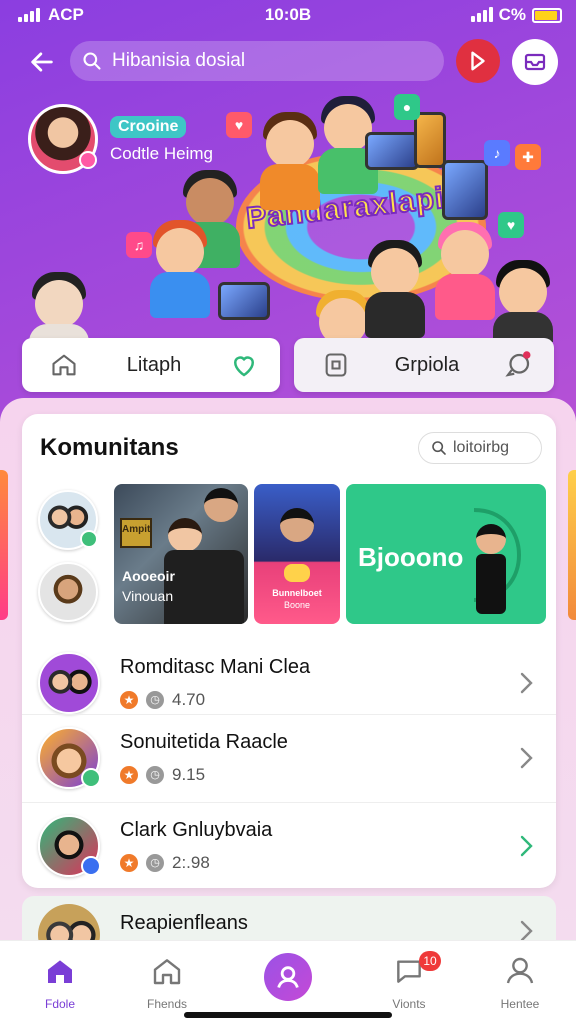  I want to click on nav-friends: Fhends, so click(167, 981).